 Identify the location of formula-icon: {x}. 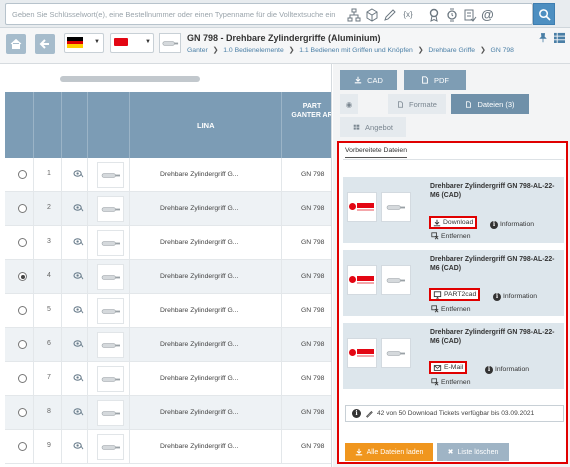
(408, 14).